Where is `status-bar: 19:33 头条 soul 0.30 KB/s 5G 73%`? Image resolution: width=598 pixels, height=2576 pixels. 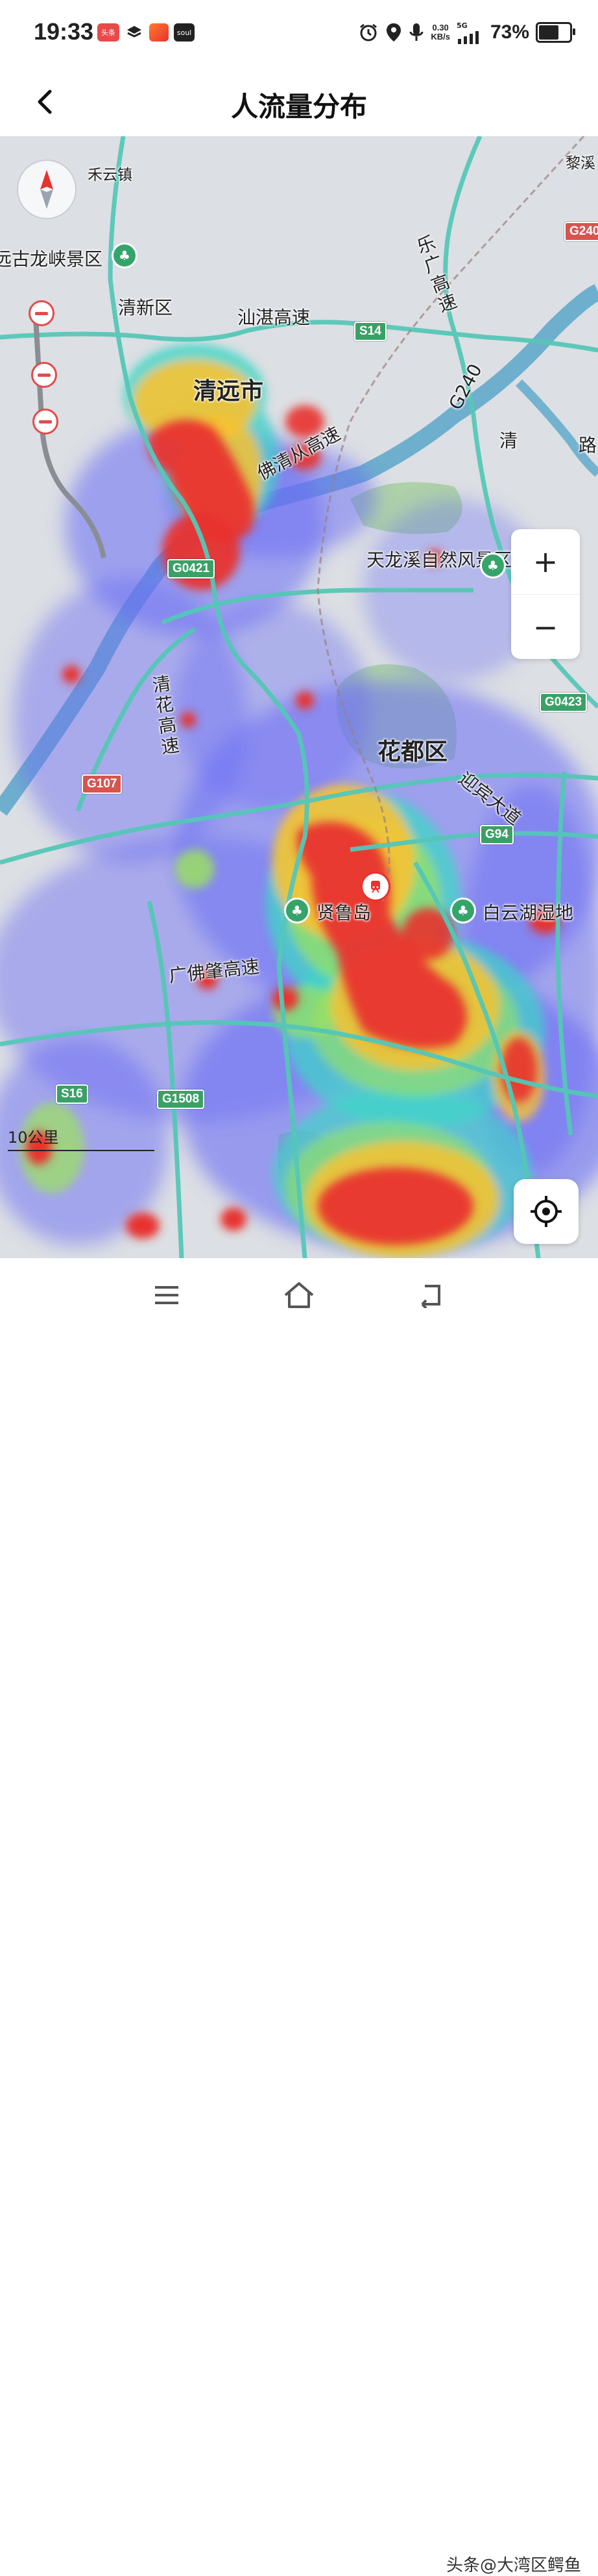
status-bar: 19:33 头条 soul 0.30 KB/s 5G 73% is located at coordinates (299, 34).